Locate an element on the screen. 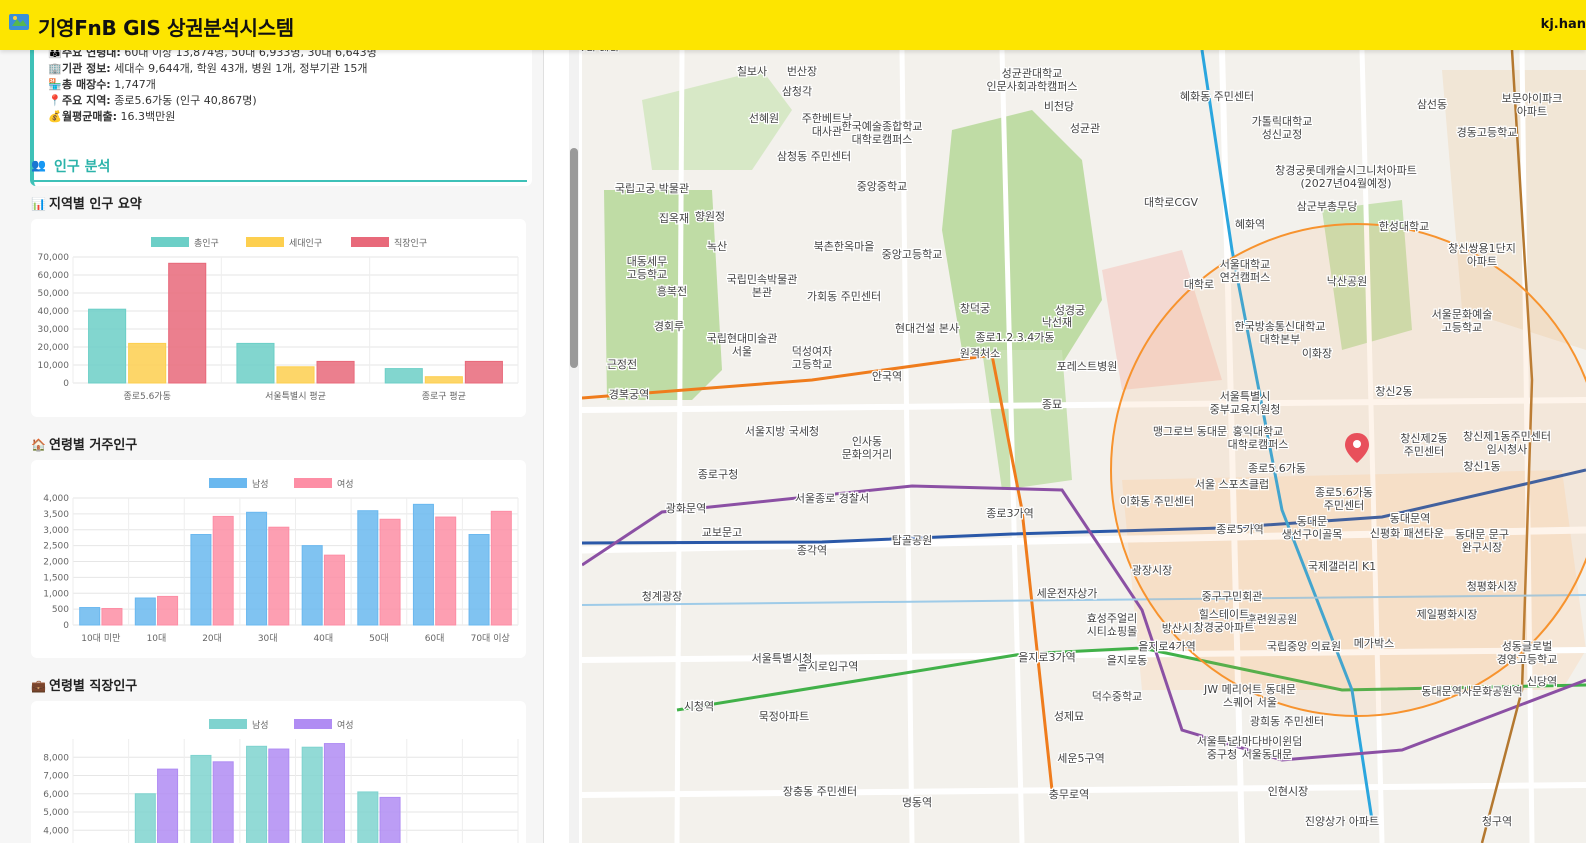 The height and width of the screenshot is (843, 1586). map-label: 비천당 is located at coordinates (1059, 106).